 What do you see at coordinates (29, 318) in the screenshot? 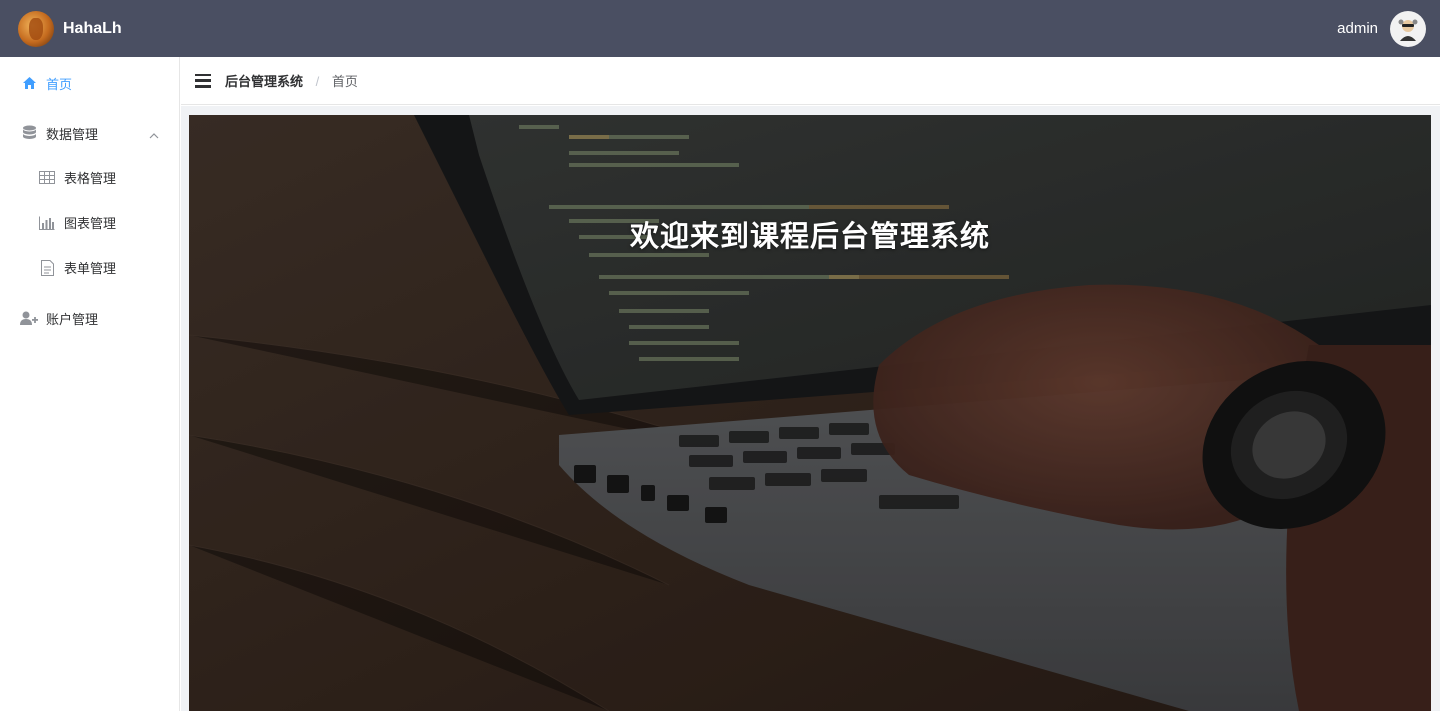
I see `user-add-icon` at bounding box center [29, 318].